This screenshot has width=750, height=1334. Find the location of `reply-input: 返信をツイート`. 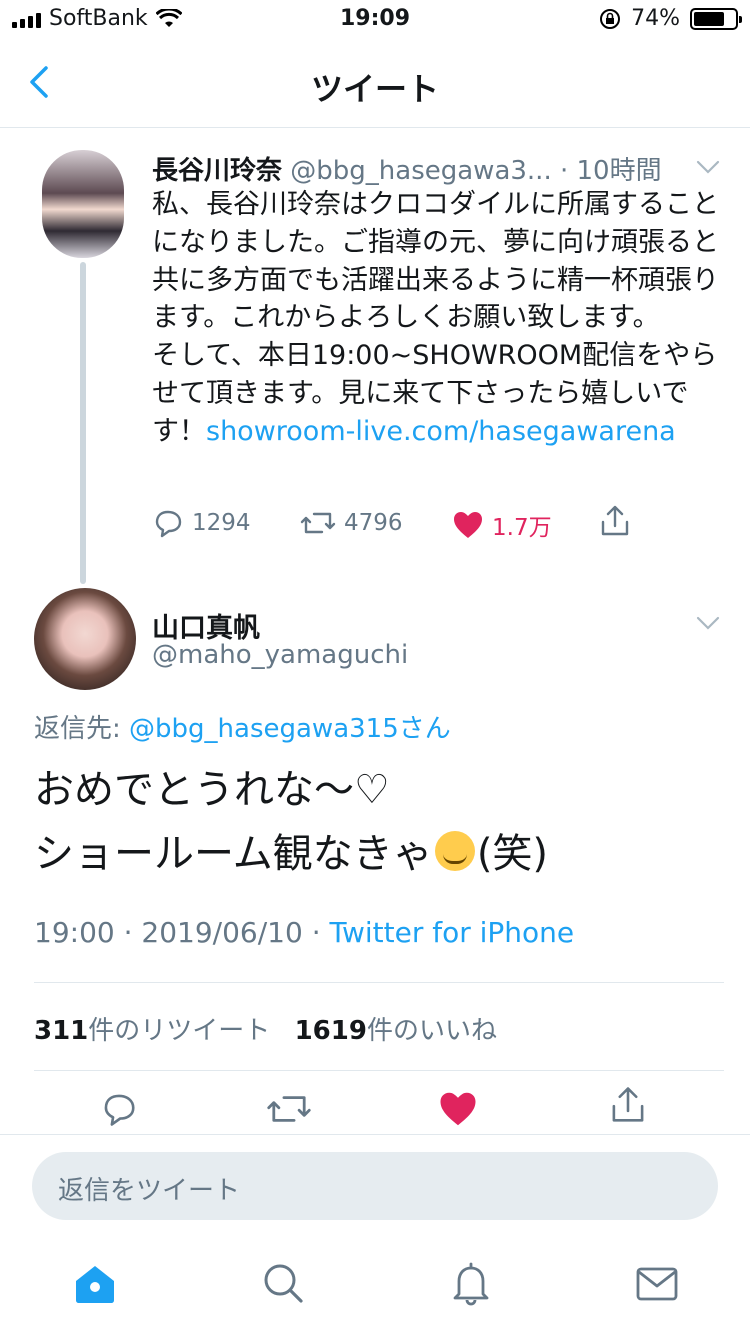

reply-input: 返信をツイート is located at coordinates (375, 1186).